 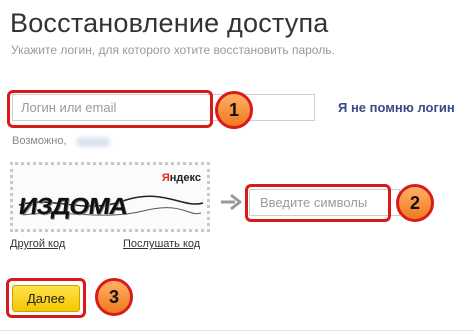 What do you see at coordinates (396, 107) in the screenshot?
I see `forgot-login-link: Я не помню логин` at bounding box center [396, 107].